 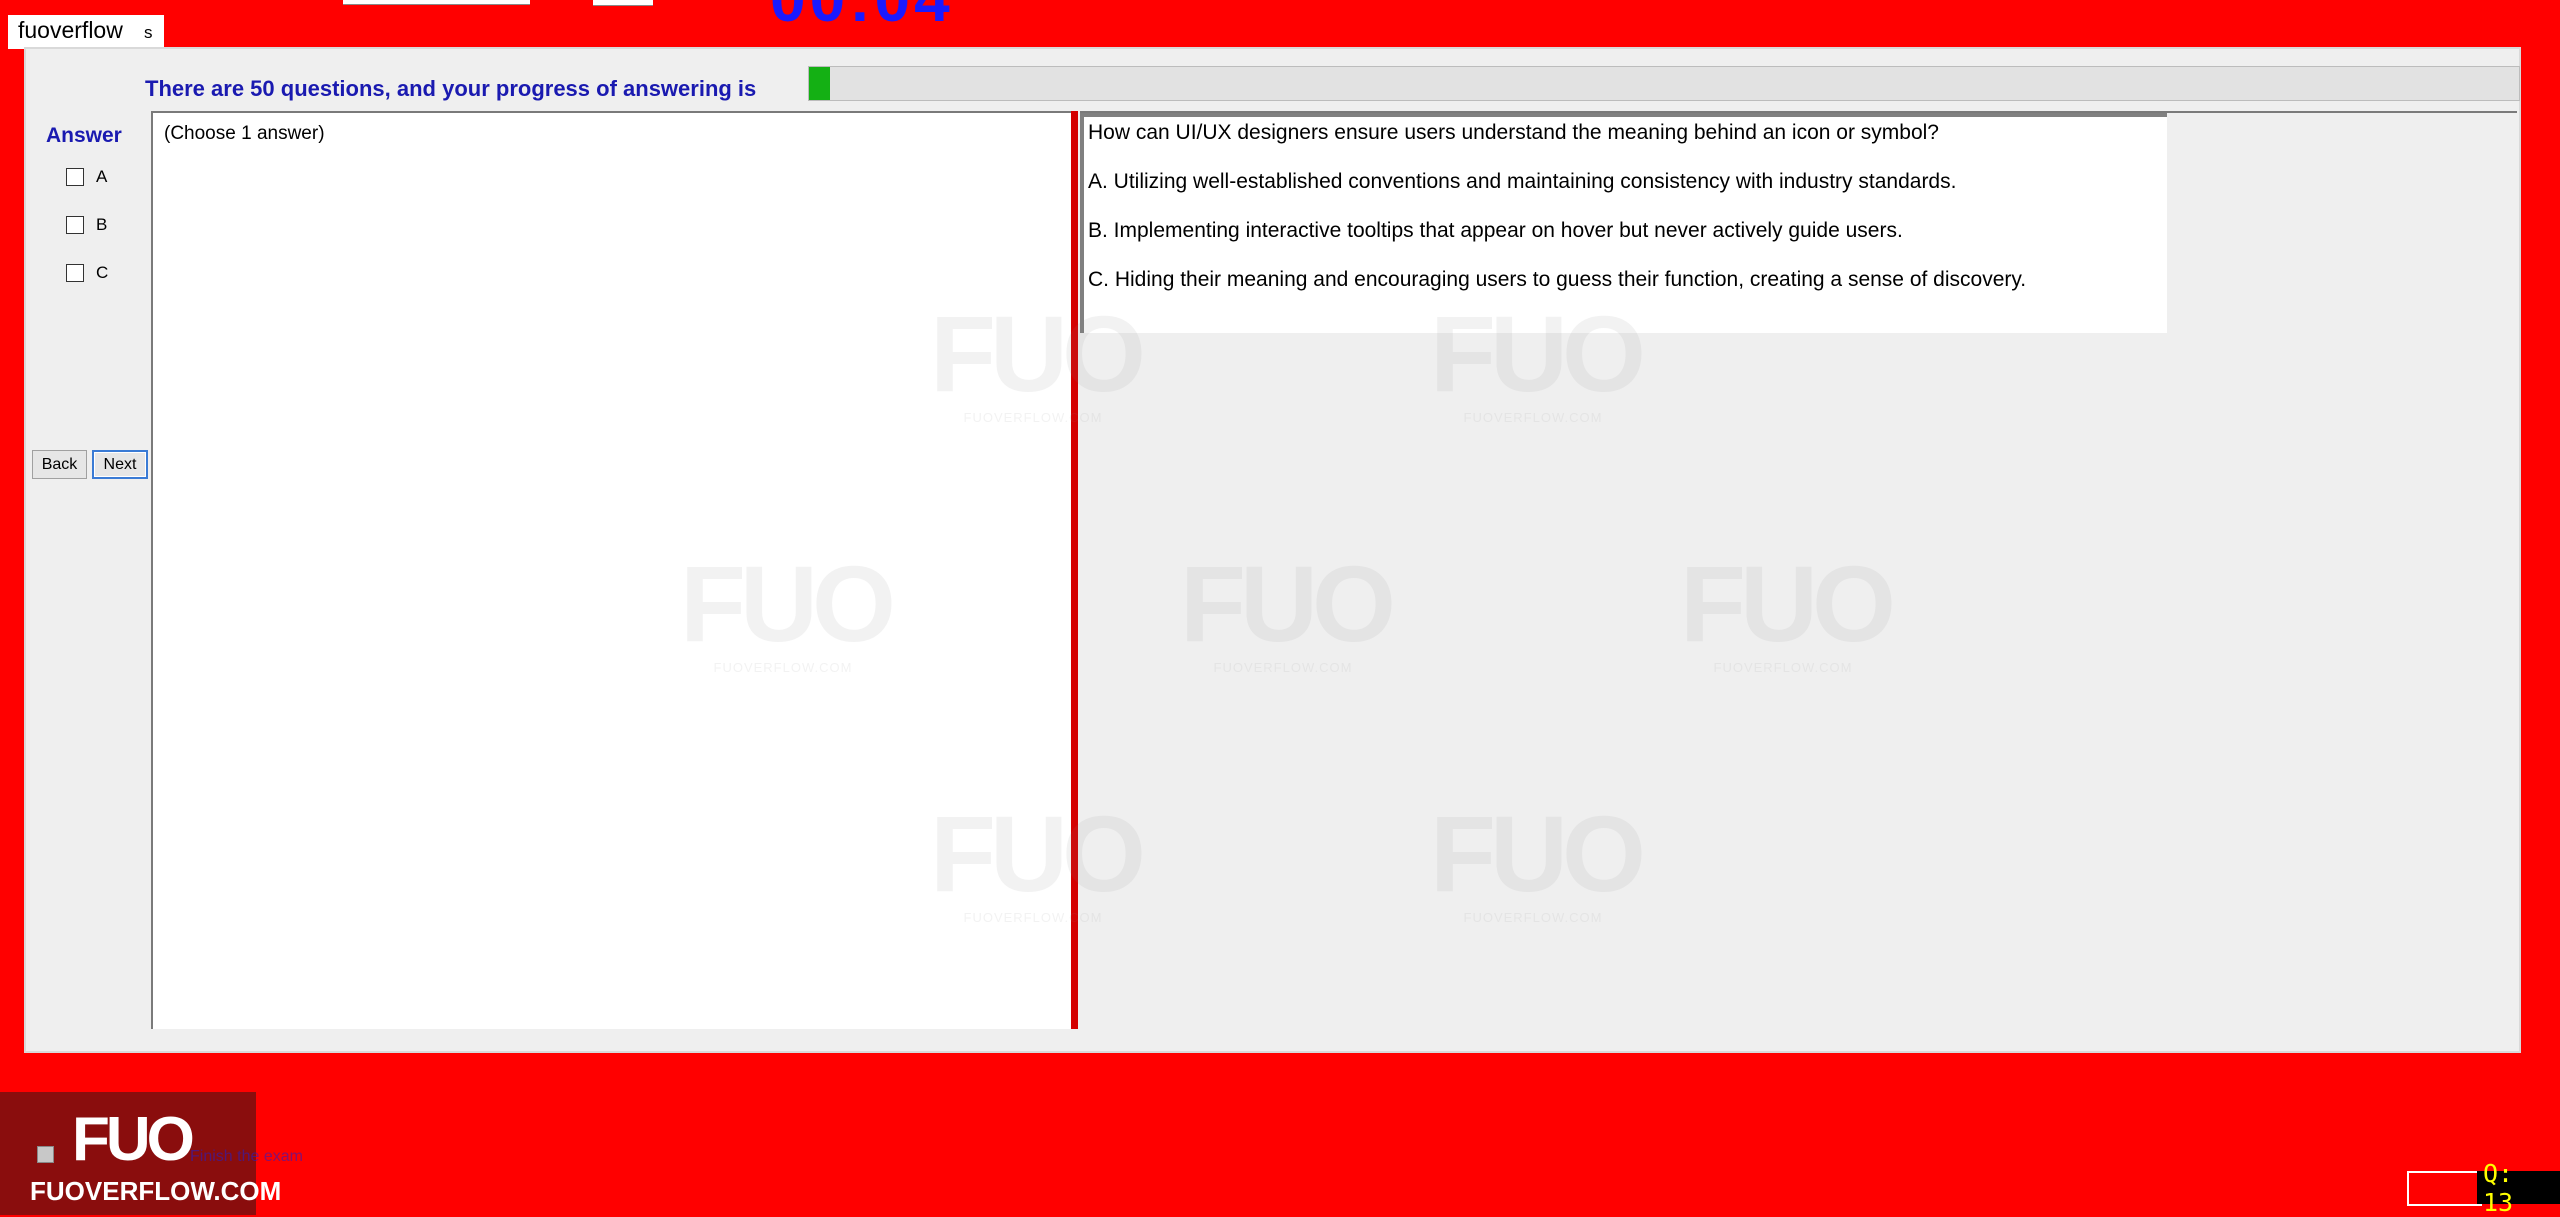 I want to click on option-label-a: A, so click(x=102, y=176).